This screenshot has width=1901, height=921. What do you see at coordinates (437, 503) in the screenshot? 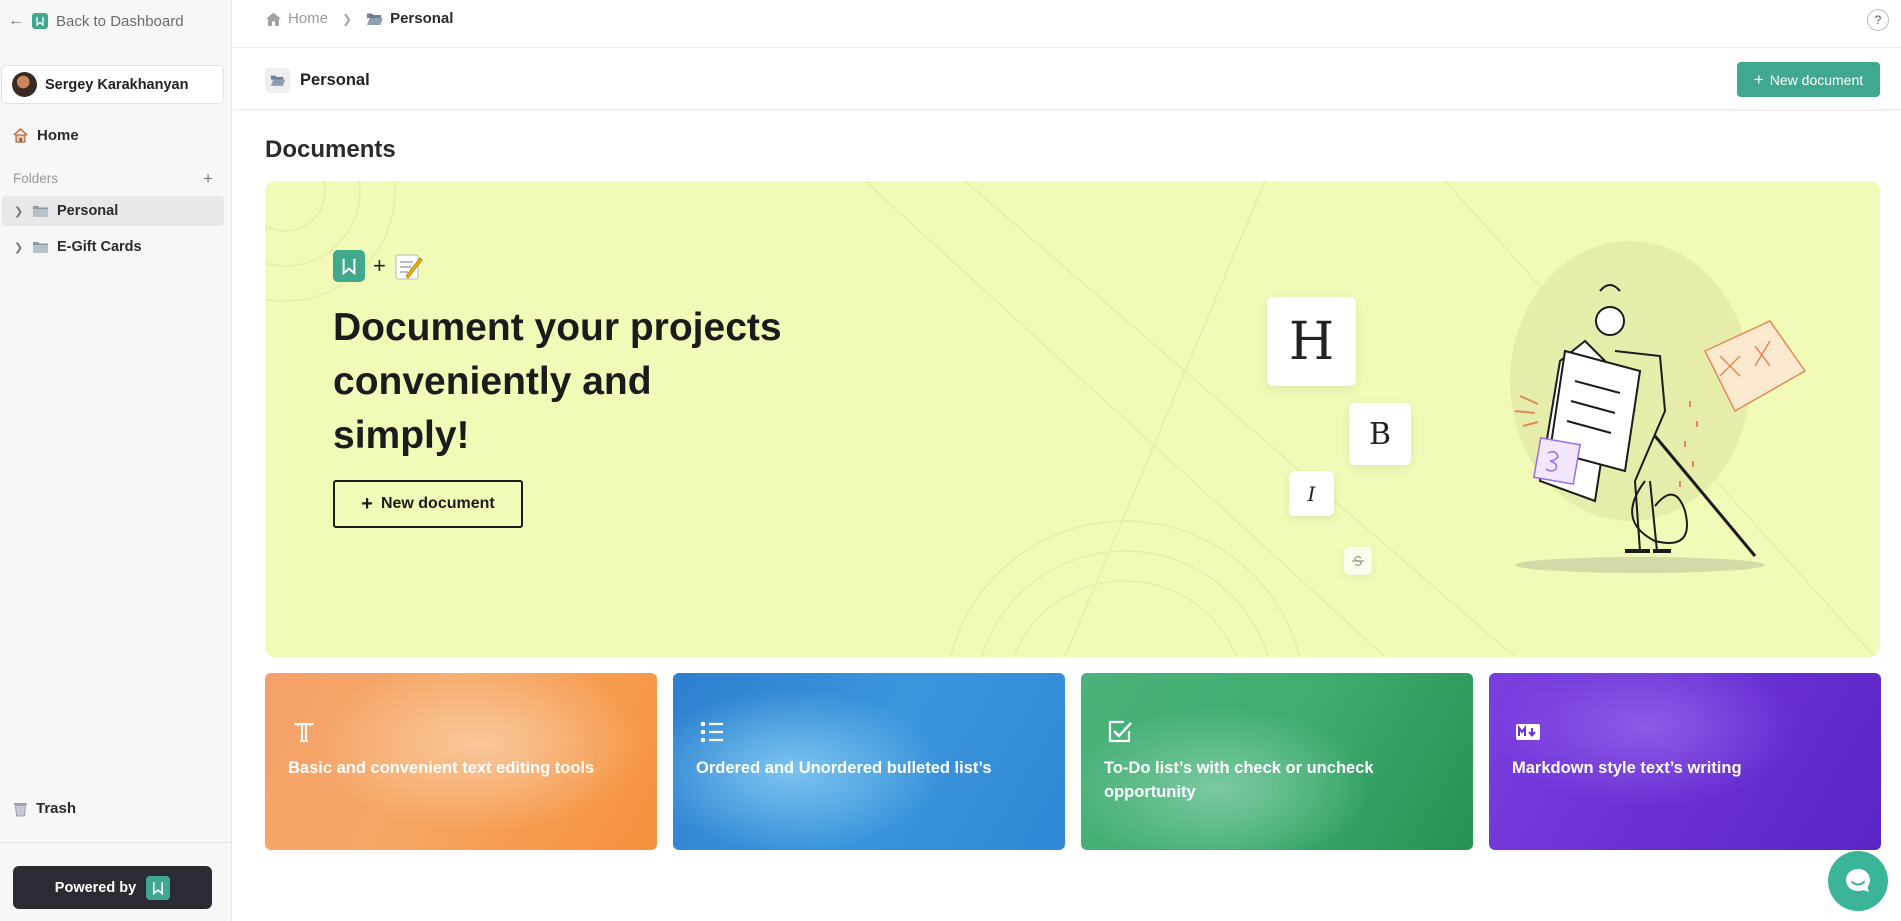
I see `hero-new-document-label: New document` at bounding box center [437, 503].